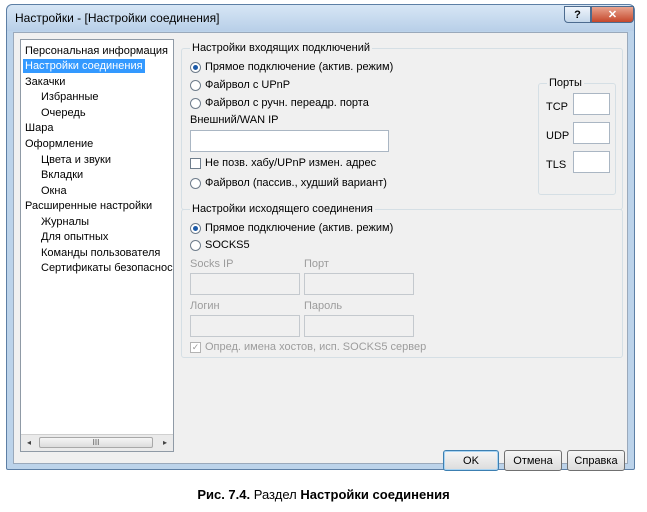 This screenshot has width=647, height=512. Describe the element at coordinates (296, 183) in the screenshot. I see `incoming-passive-label: Файрвол (пассив., худший вариант)` at that location.